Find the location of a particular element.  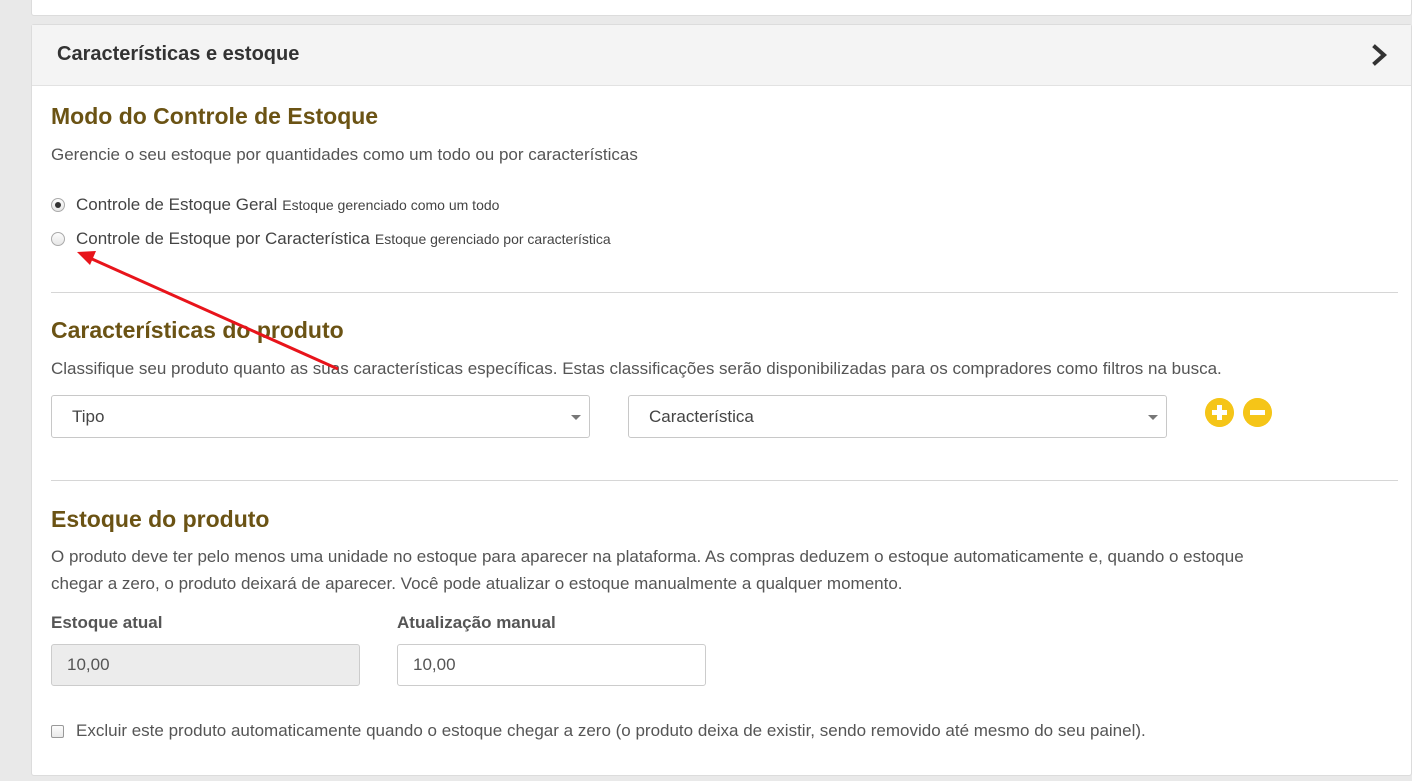

chevron-right-icon is located at coordinates (1380, 55).